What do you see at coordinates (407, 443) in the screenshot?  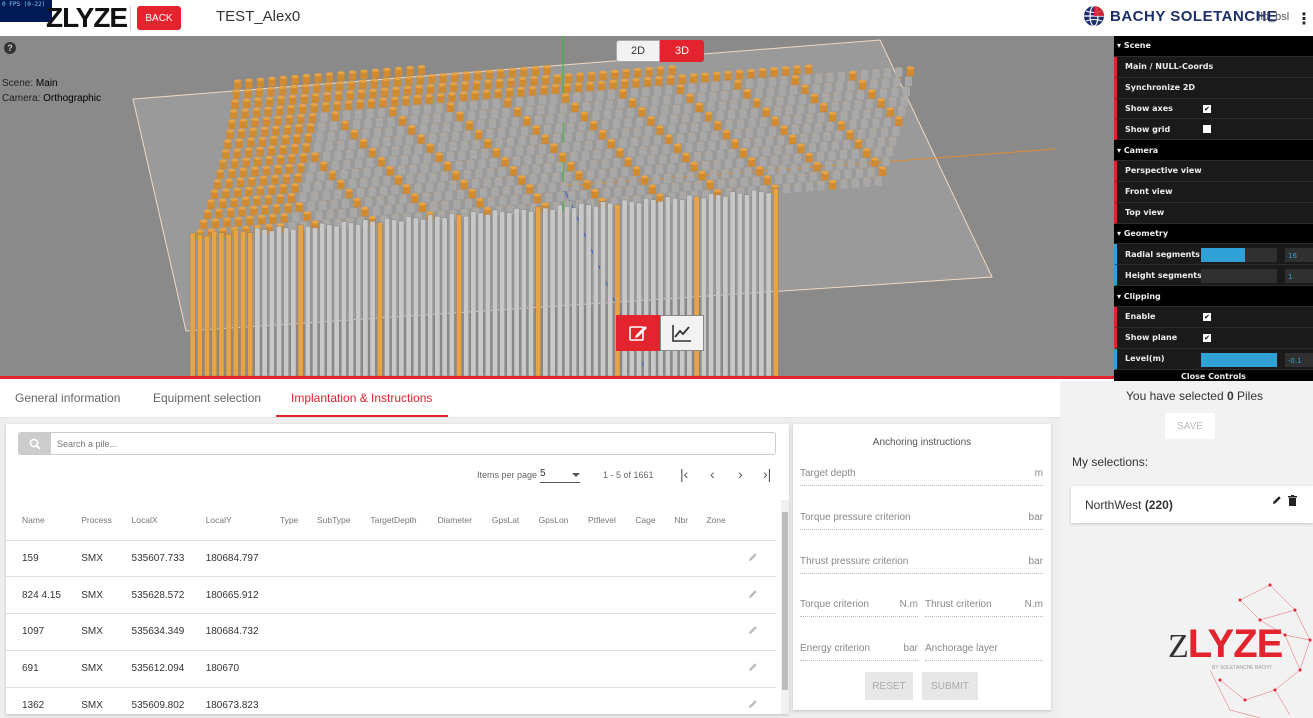 I see `search-input` at bounding box center [407, 443].